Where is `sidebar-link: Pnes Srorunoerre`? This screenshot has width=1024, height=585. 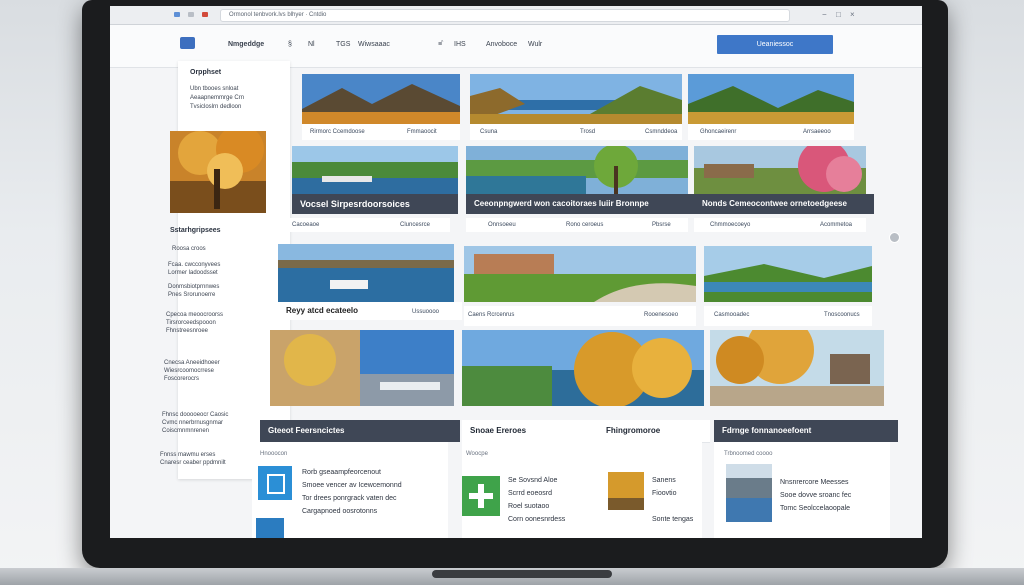
sidebar-link: Pnes Srorunoerre is located at coordinates (191, 295).